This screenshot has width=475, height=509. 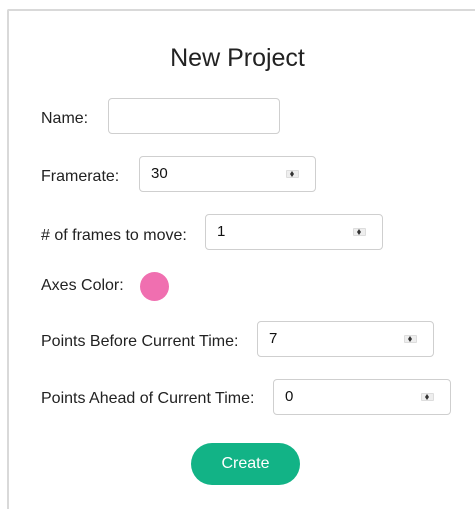 What do you see at coordinates (194, 116) in the screenshot?
I see `name-input` at bounding box center [194, 116].